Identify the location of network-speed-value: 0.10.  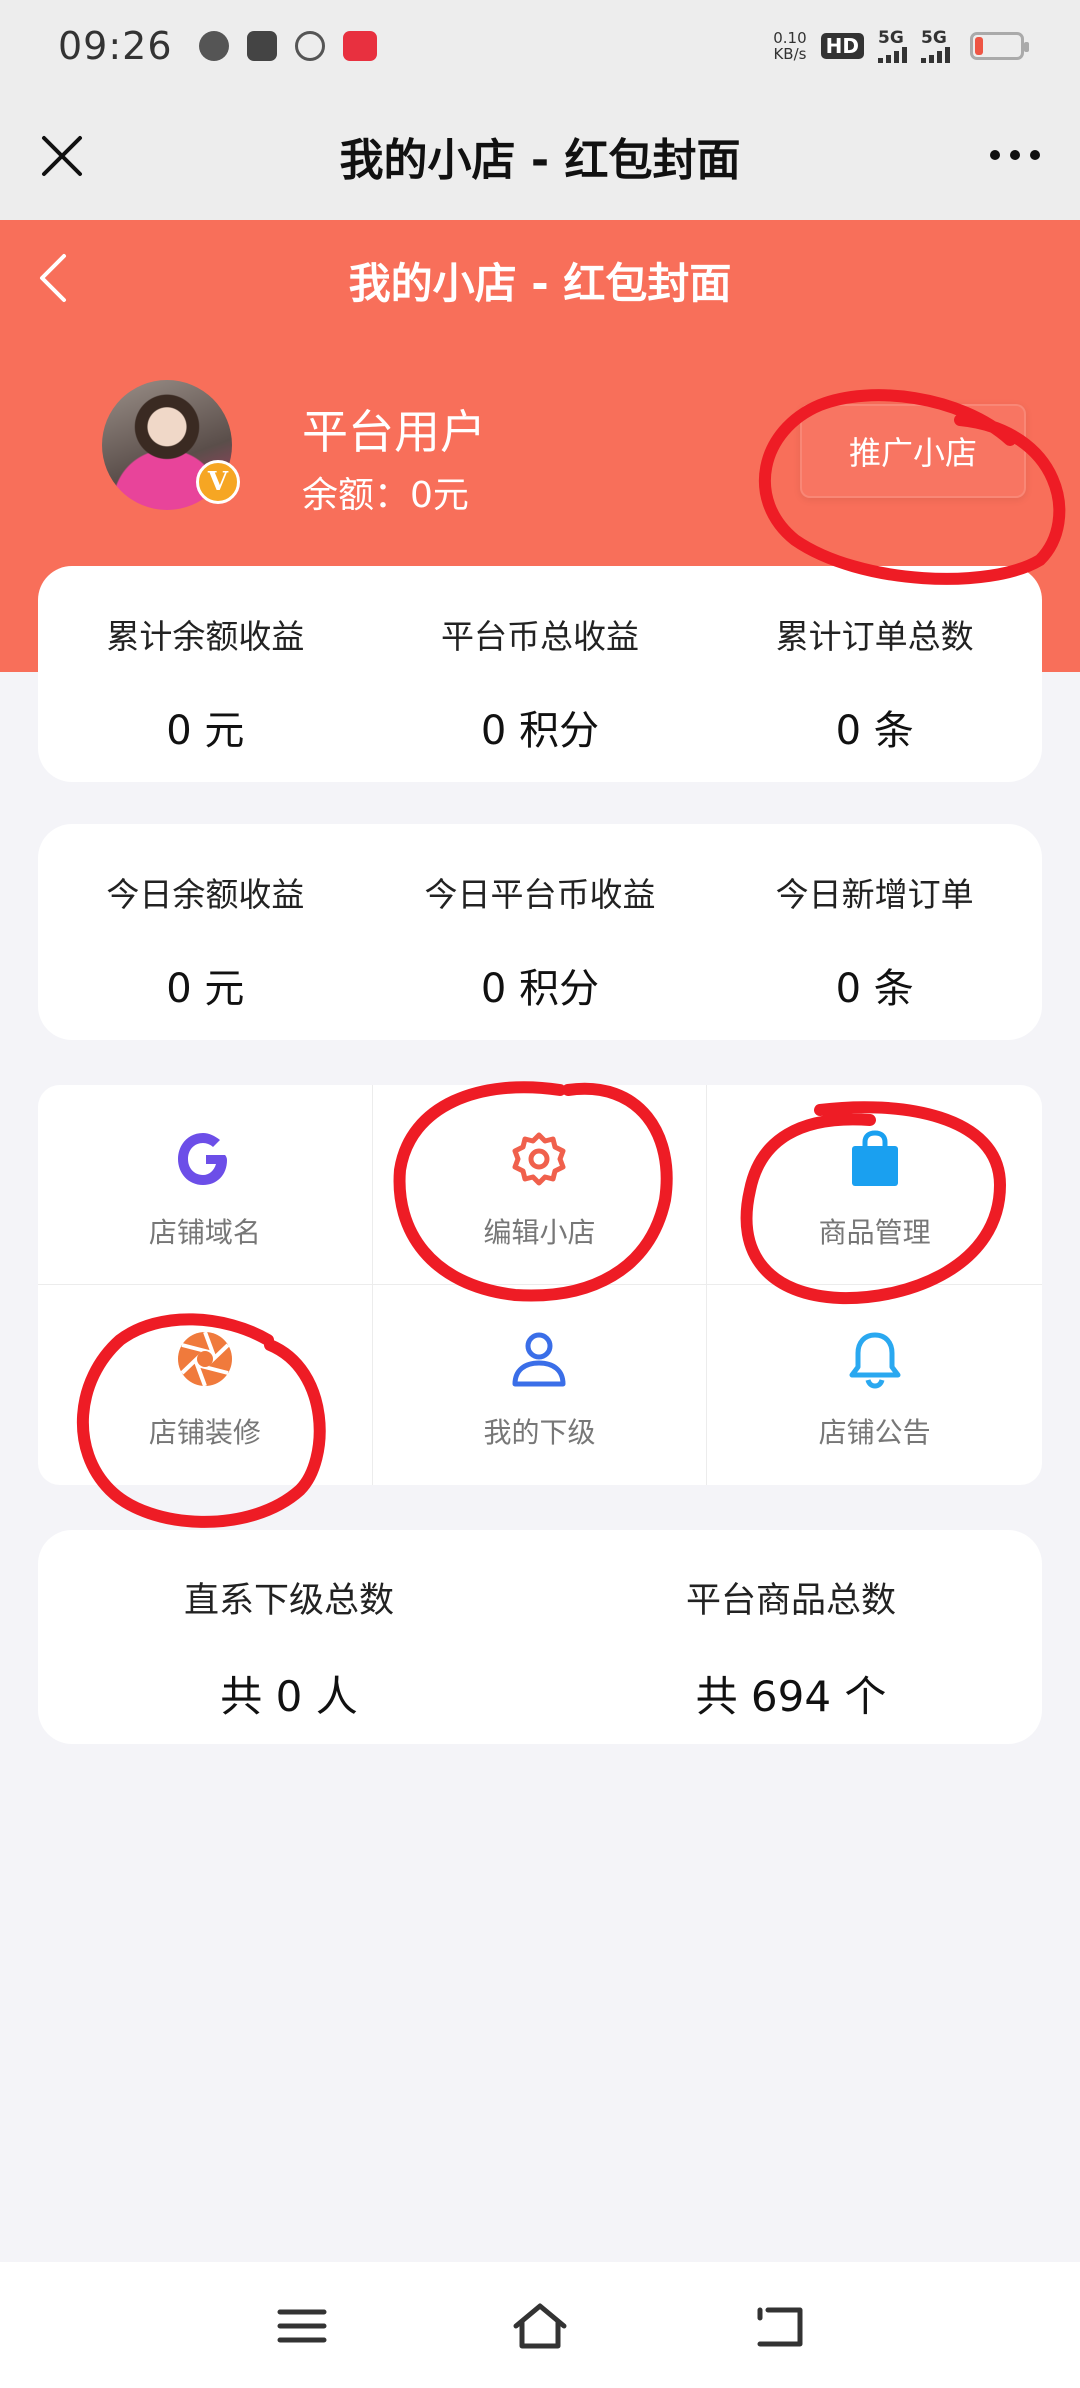
(790, 38).